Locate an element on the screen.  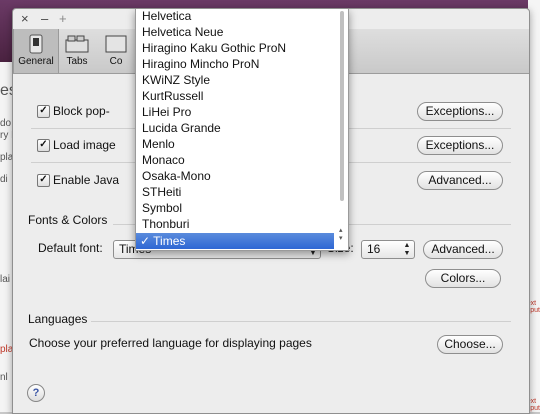
menu-item-font: Thonburi is located at coordinates (165, 224).